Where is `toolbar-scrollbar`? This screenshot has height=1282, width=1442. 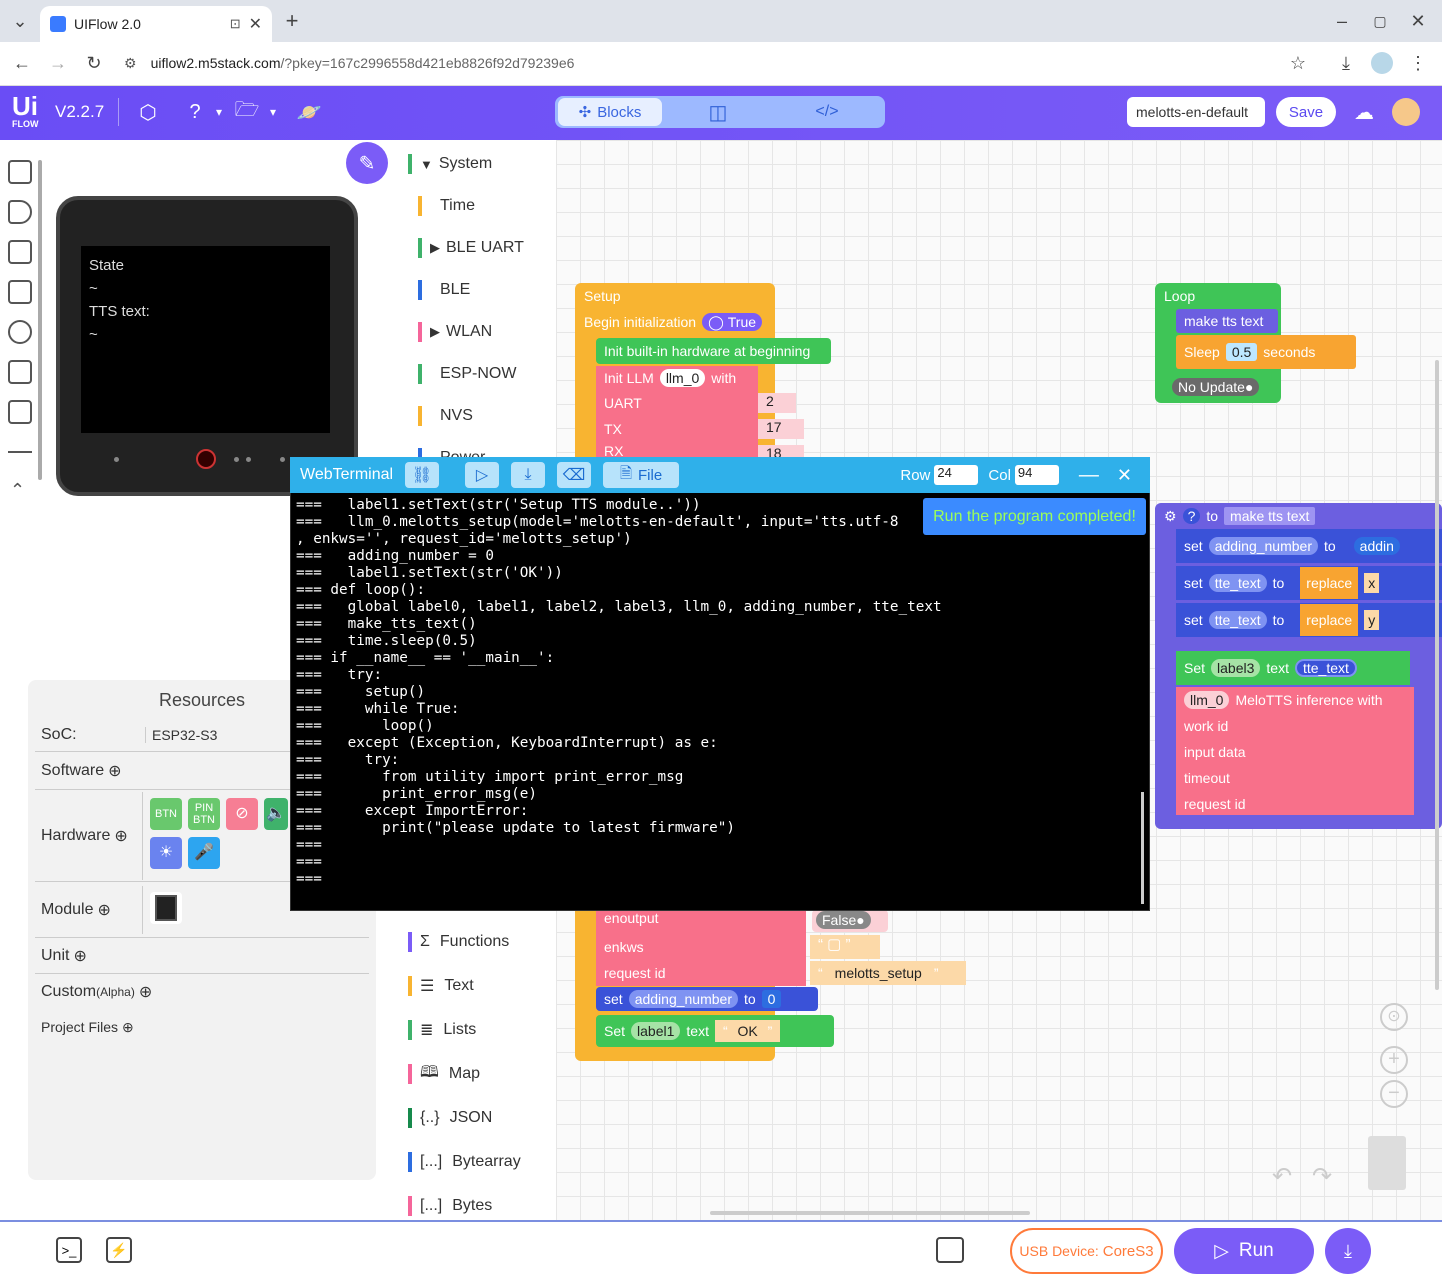 toolbar-scrollbar is located at coordinates (40, 320).